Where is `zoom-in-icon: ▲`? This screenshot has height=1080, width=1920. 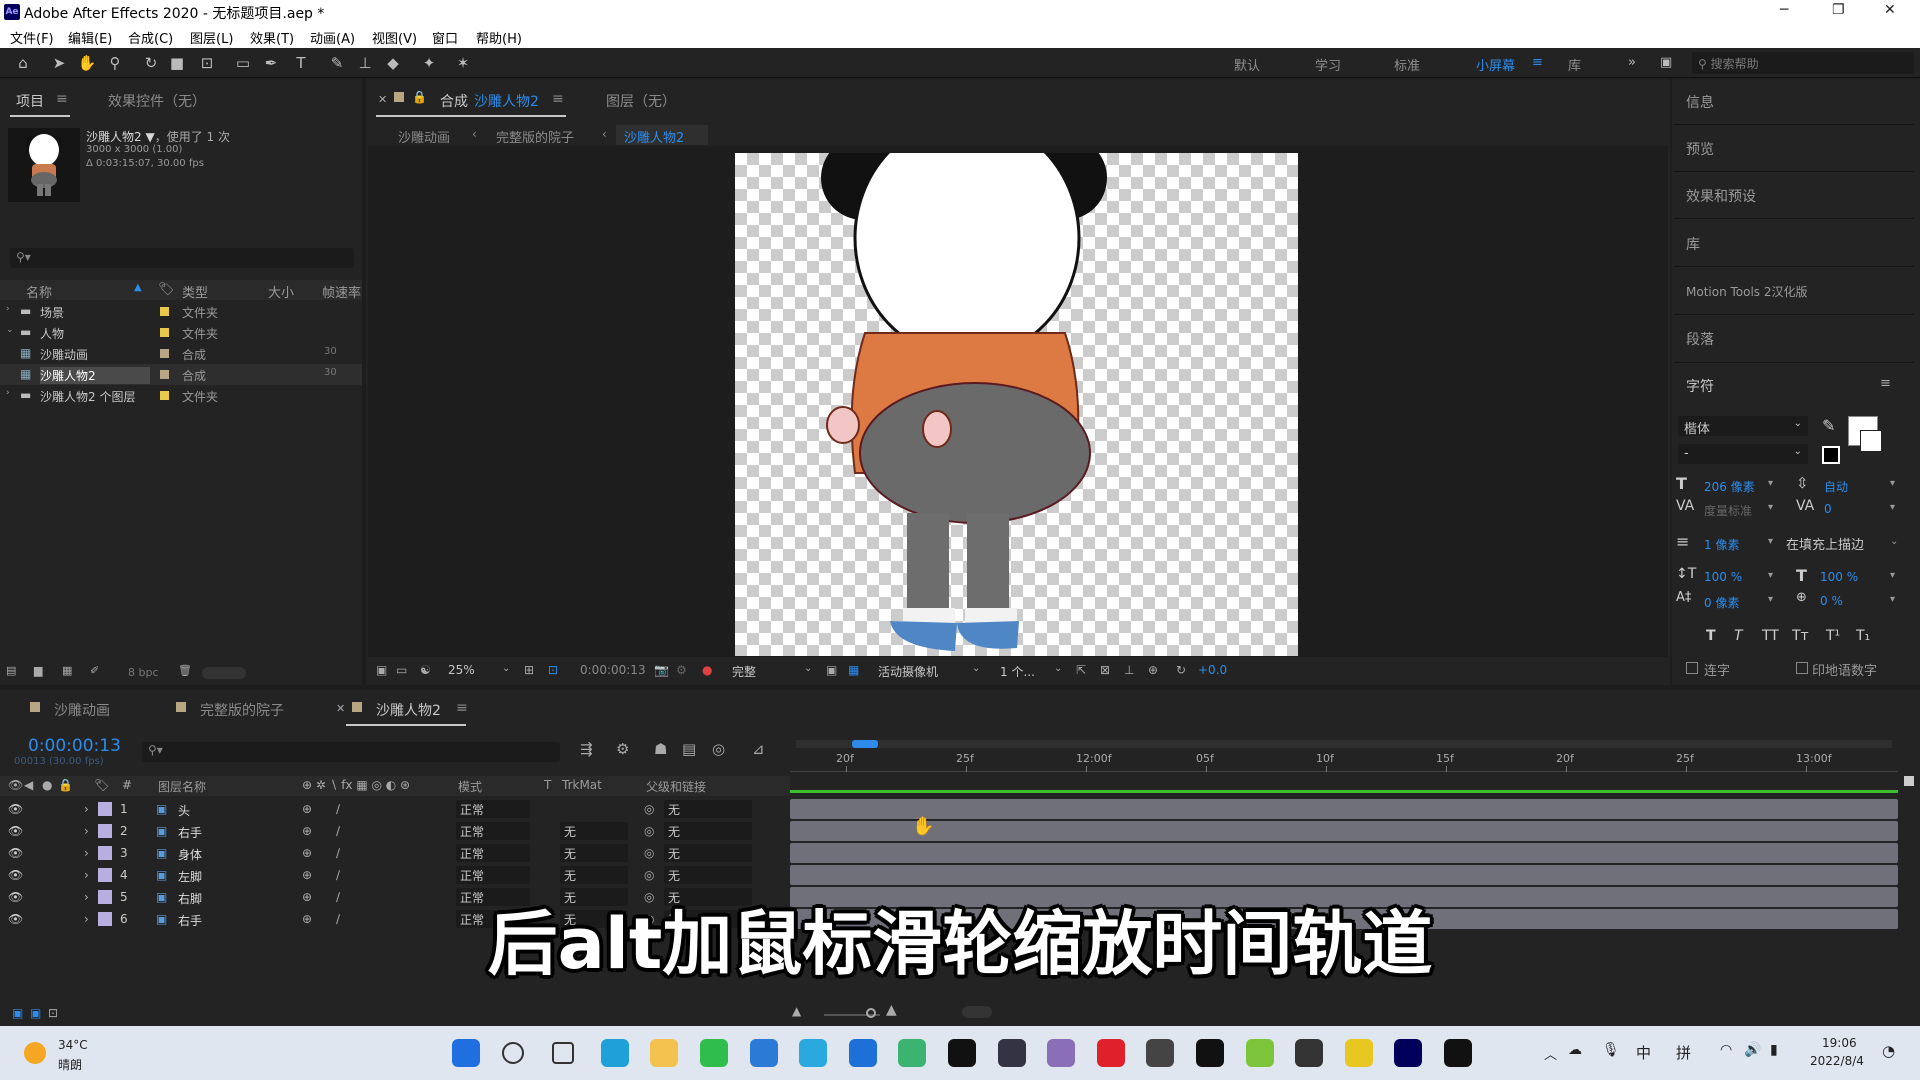 zoom-in-icon: ▲ is located at coordinates (891, 1010).